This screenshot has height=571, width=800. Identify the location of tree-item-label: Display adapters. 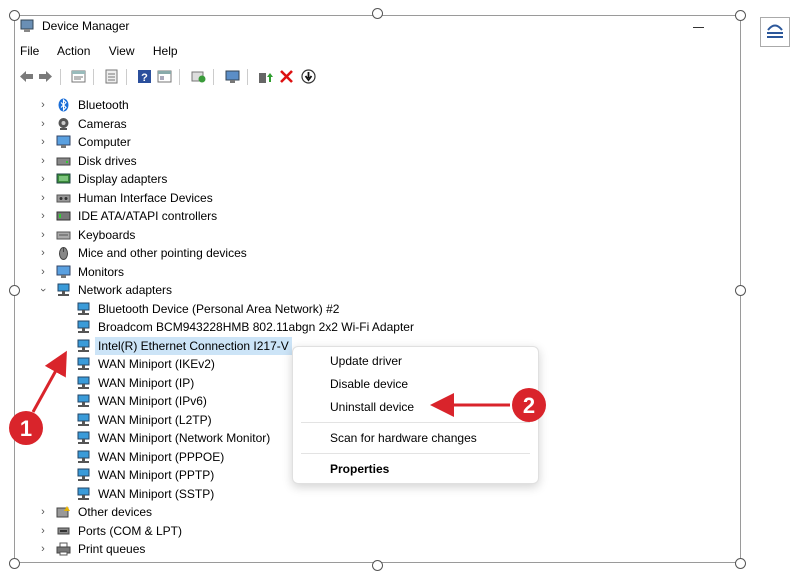
(123, 179).